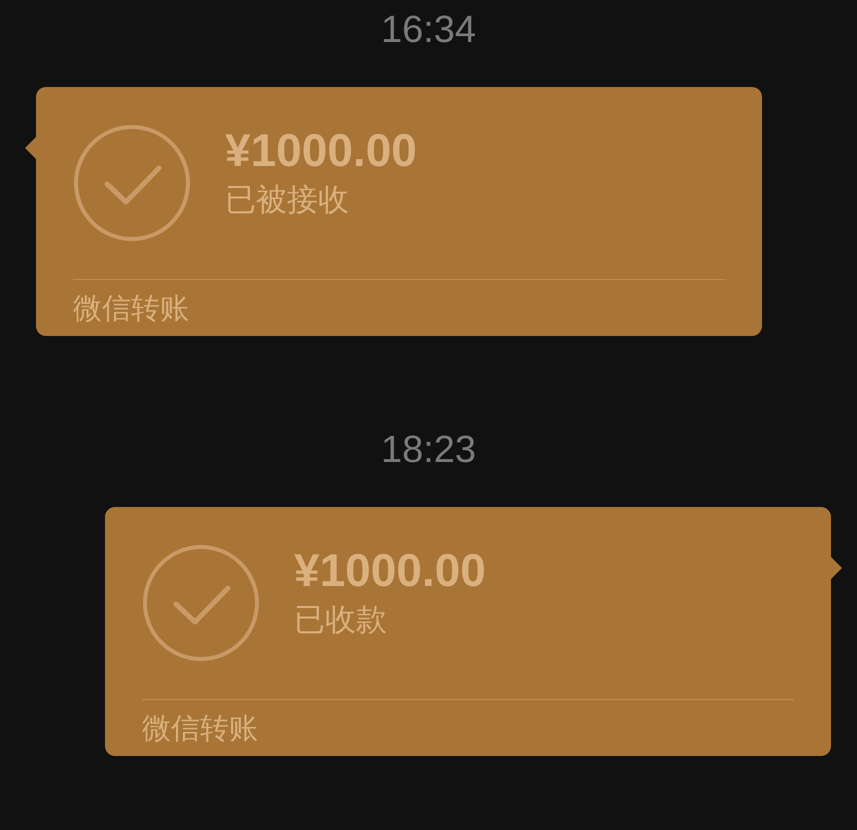 This screenshot has width=857, height=830. Describe the element at coordinates (341, 620) in the screenshot. I see `transfer-status: 已收款` at that location.